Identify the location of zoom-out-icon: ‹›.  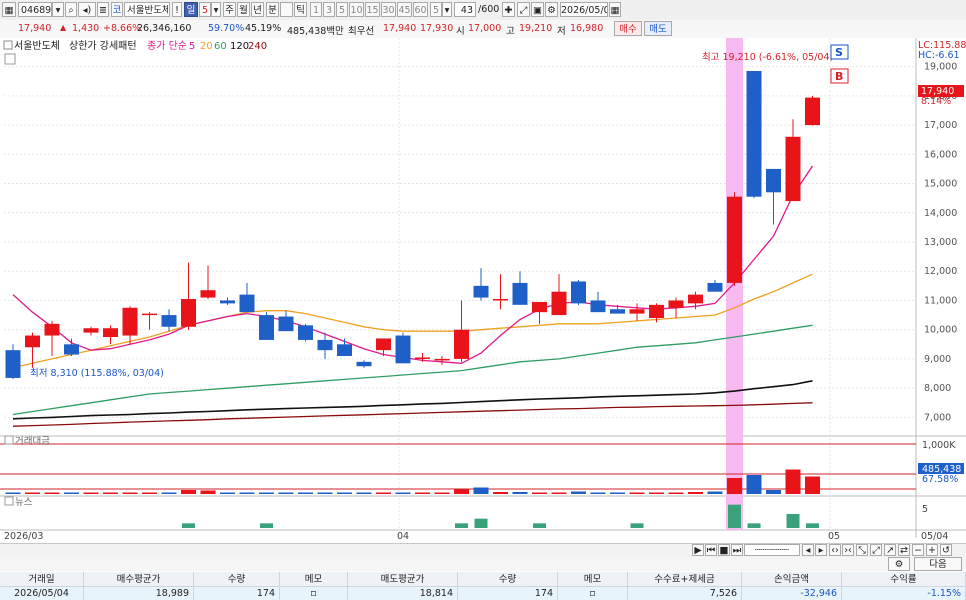
(835, 550).